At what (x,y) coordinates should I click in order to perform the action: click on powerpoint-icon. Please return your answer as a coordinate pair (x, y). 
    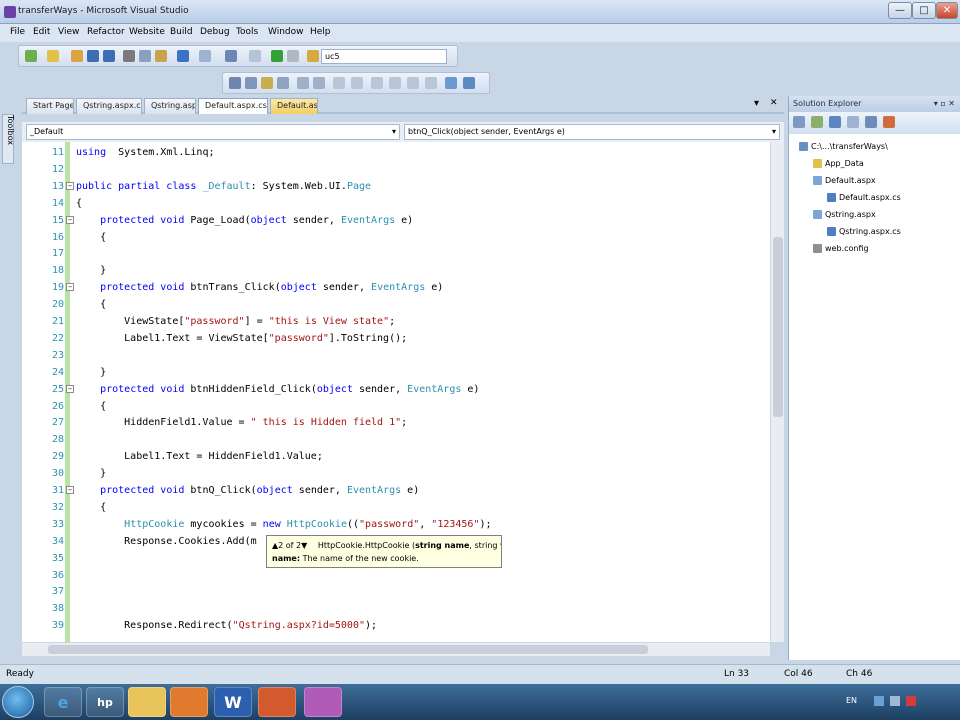
    Looking at the image, I should click on (277, 702).